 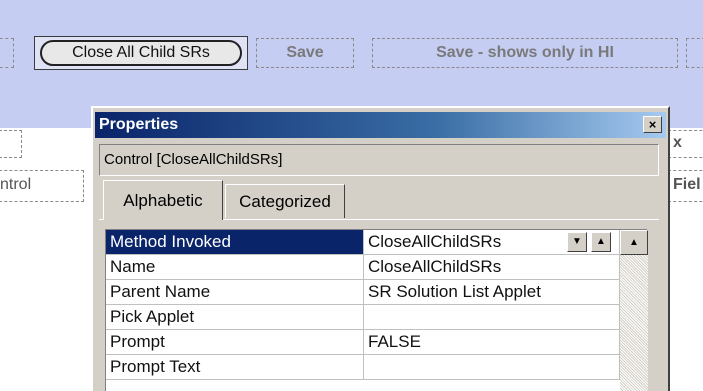 I want to click on object-selector: Control [CloseAllChildSRs], so click(x=379, y=160).